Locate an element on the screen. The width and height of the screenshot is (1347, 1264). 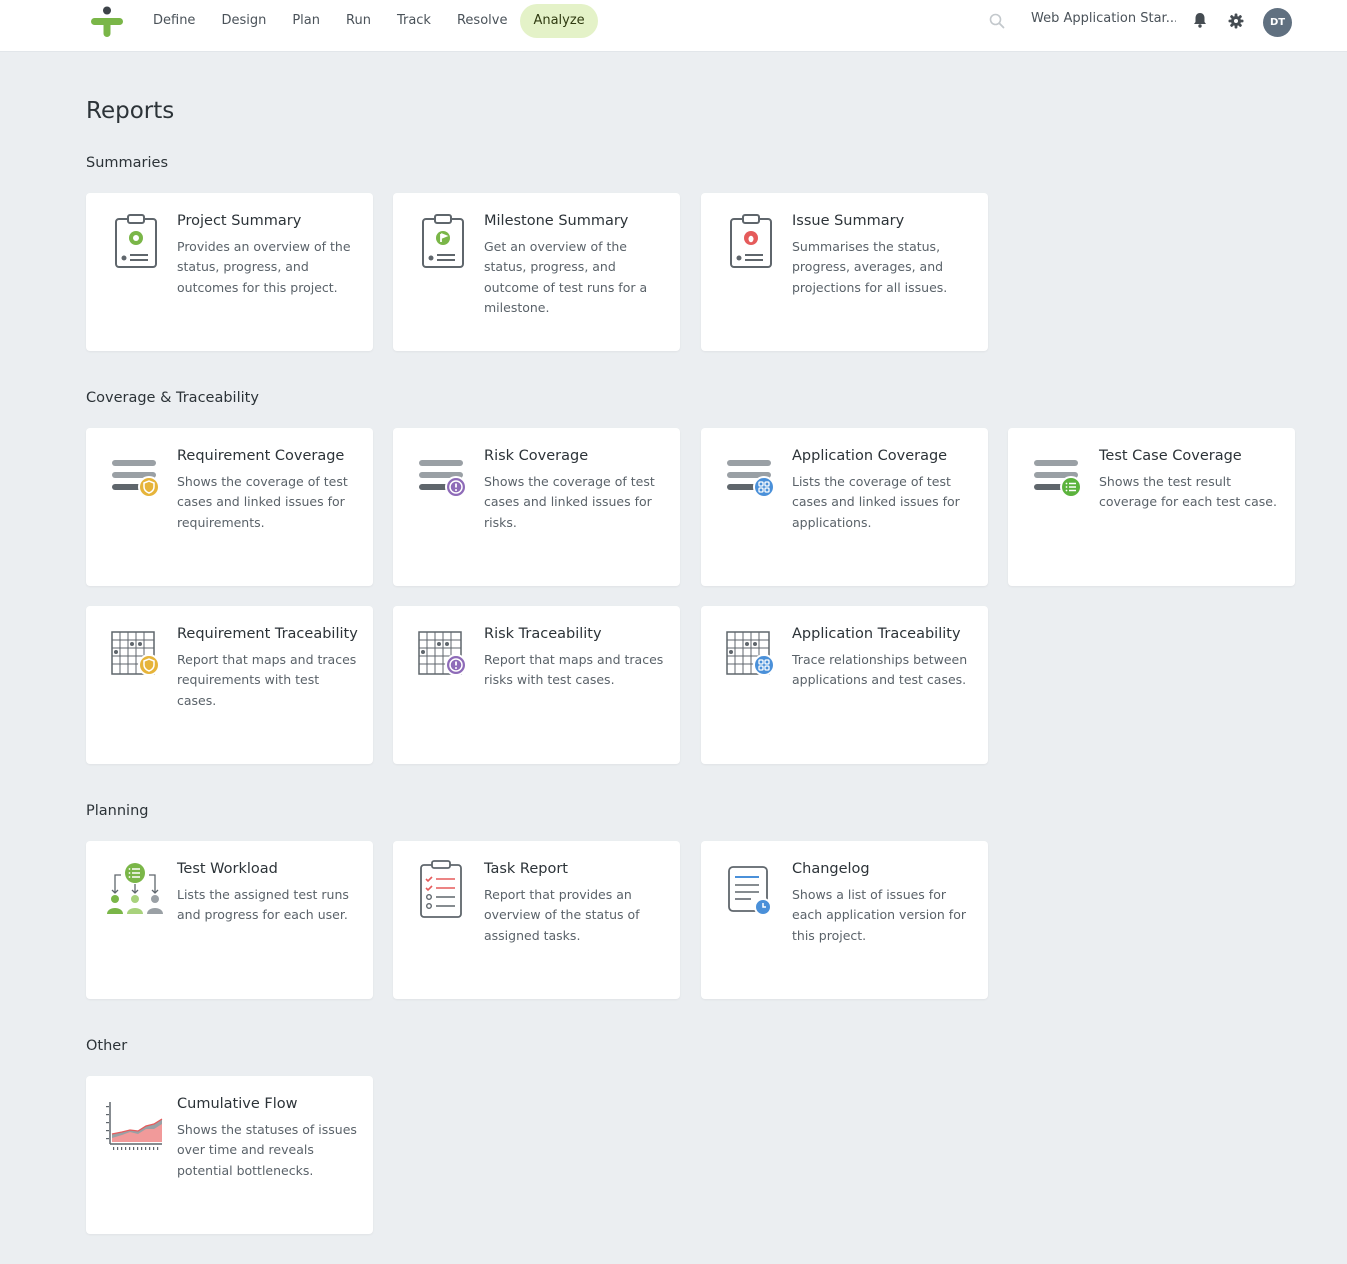
requirement-traceability-icon is located at coordinates (135, 653).